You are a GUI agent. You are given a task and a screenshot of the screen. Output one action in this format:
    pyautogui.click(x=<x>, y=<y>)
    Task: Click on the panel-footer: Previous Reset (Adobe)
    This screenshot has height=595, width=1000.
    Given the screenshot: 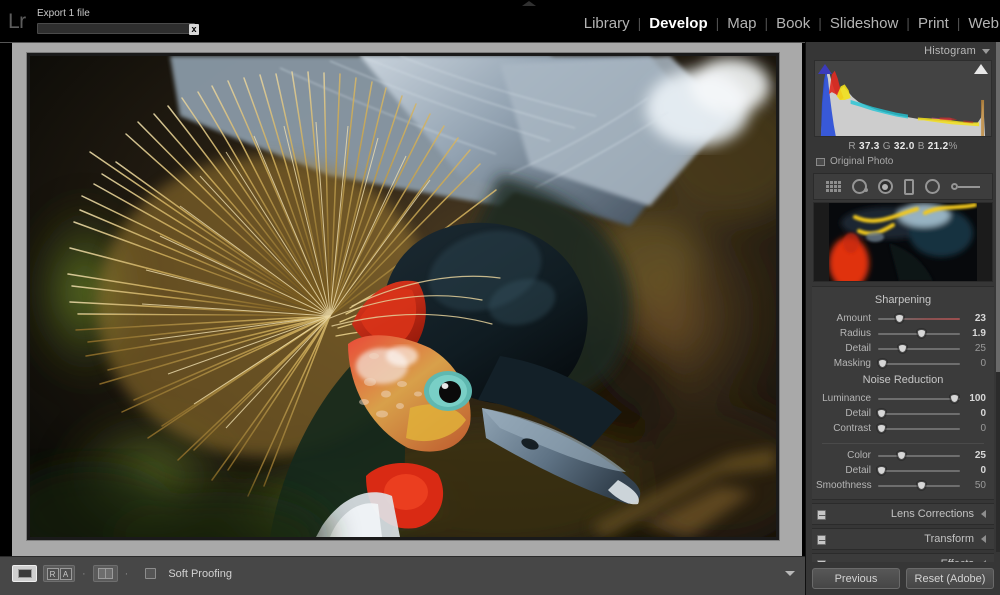 What is the action you would take?
    pyautogui.click(x=903, y=578)
    